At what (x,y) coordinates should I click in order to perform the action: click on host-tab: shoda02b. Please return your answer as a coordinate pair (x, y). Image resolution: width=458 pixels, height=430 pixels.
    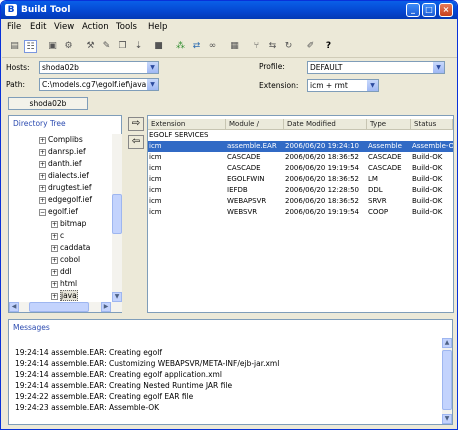
    Looking at the image, I should click on (48, 103).